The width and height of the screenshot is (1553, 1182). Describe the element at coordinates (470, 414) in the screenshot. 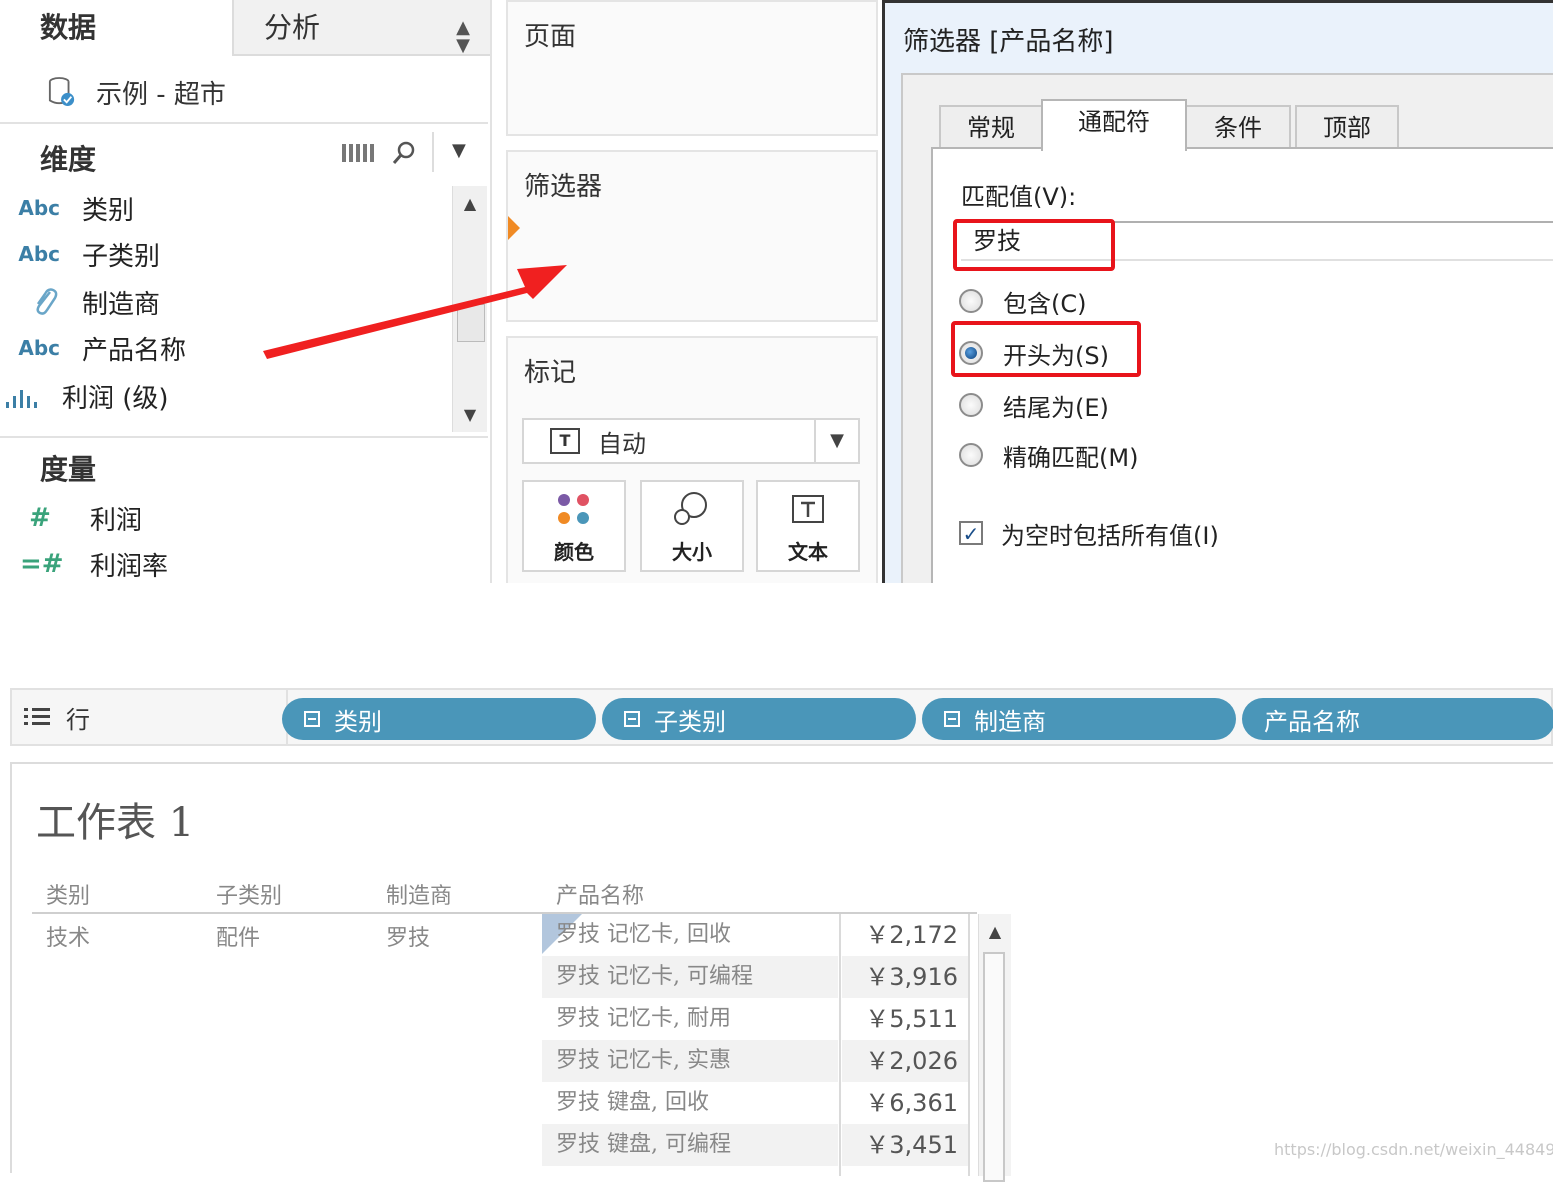

I see `scroll-down-icon: ▼` at that location.